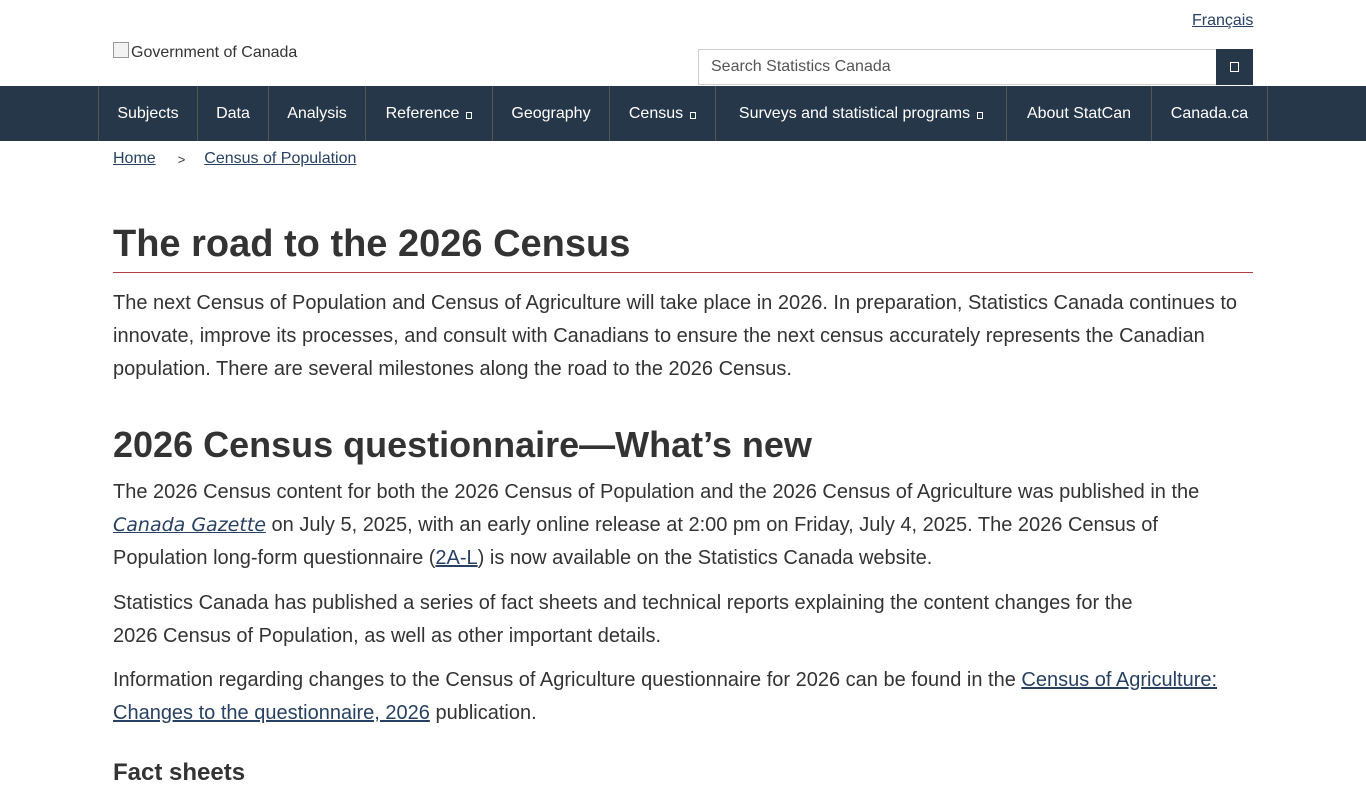 The width and height of the screenshot is (1366, 788). I want to click on menu-item-label: Data, so click(233, 113).